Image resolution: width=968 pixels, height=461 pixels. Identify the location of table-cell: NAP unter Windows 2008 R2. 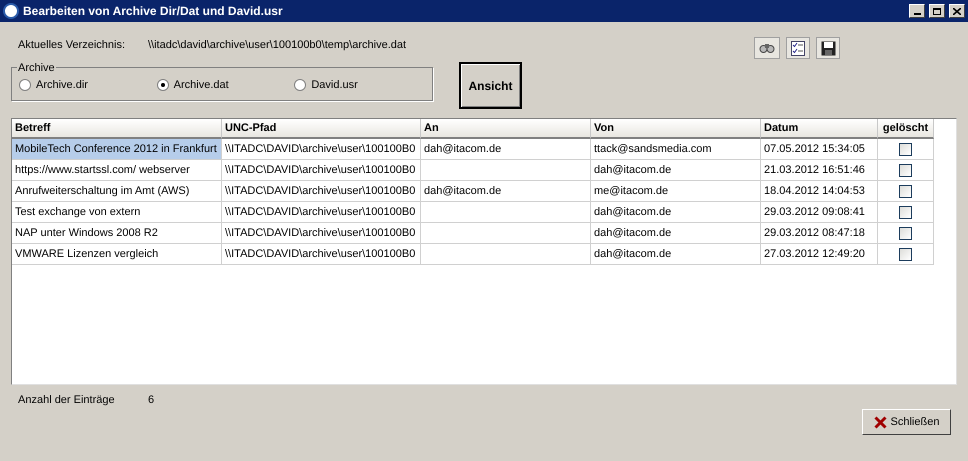
(117, 233).